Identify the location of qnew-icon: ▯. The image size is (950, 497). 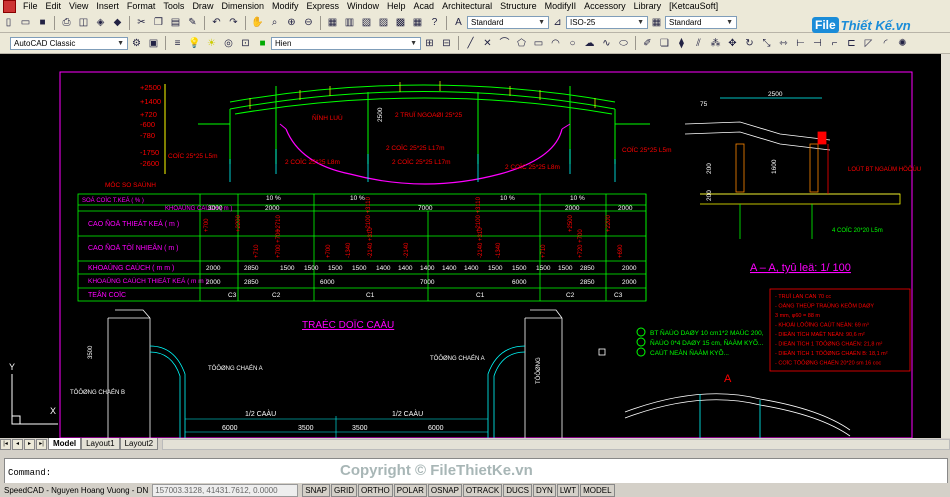
(8, 22).